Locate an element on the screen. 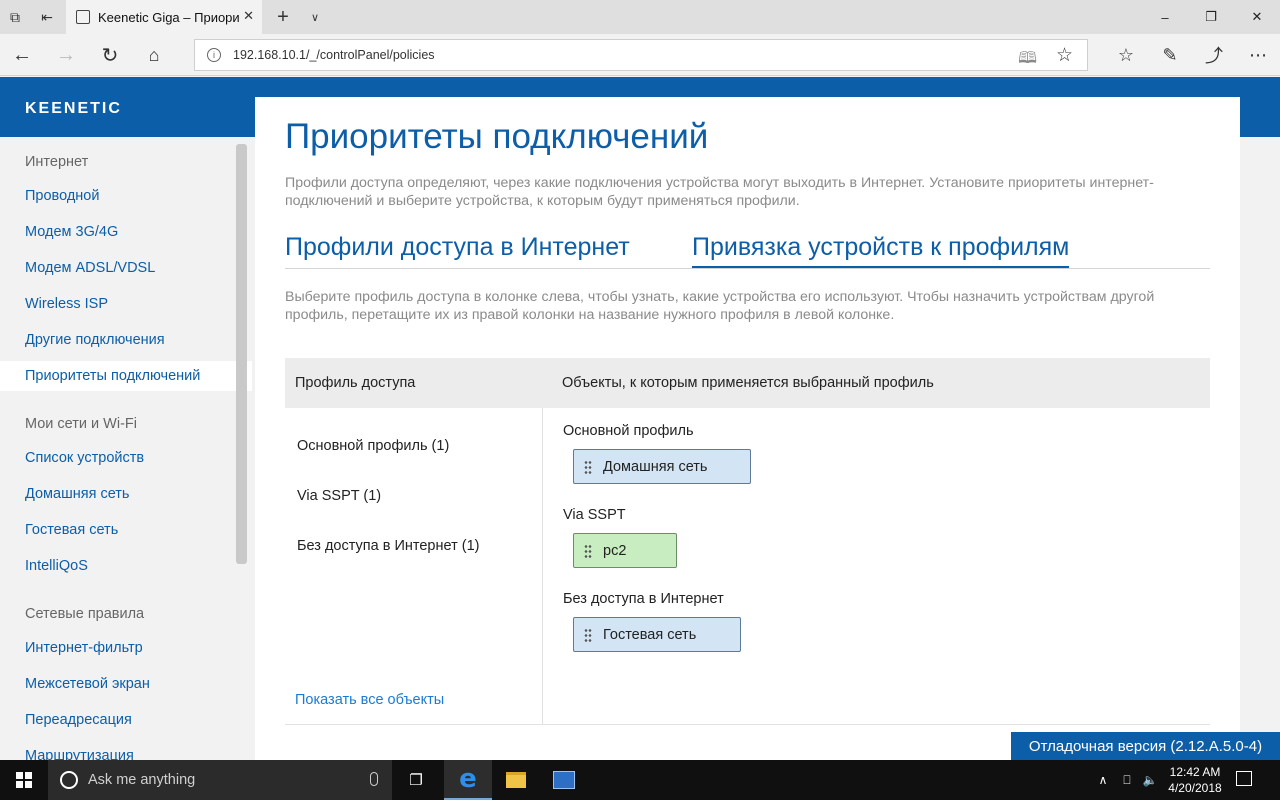  show-all-objects-link: Показать все объекты is located at coordinates (369, 700).